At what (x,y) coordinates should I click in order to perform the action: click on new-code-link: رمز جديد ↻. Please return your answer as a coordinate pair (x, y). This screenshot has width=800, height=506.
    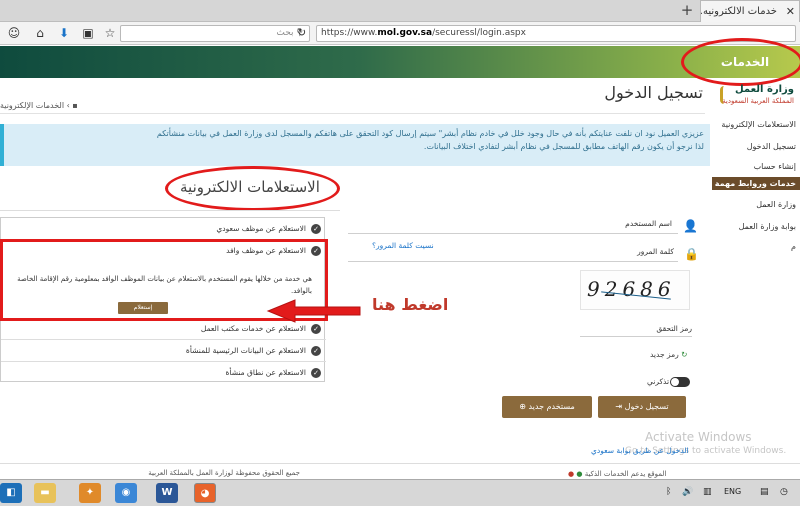
    Looking at the image, I should click on (668, 354).